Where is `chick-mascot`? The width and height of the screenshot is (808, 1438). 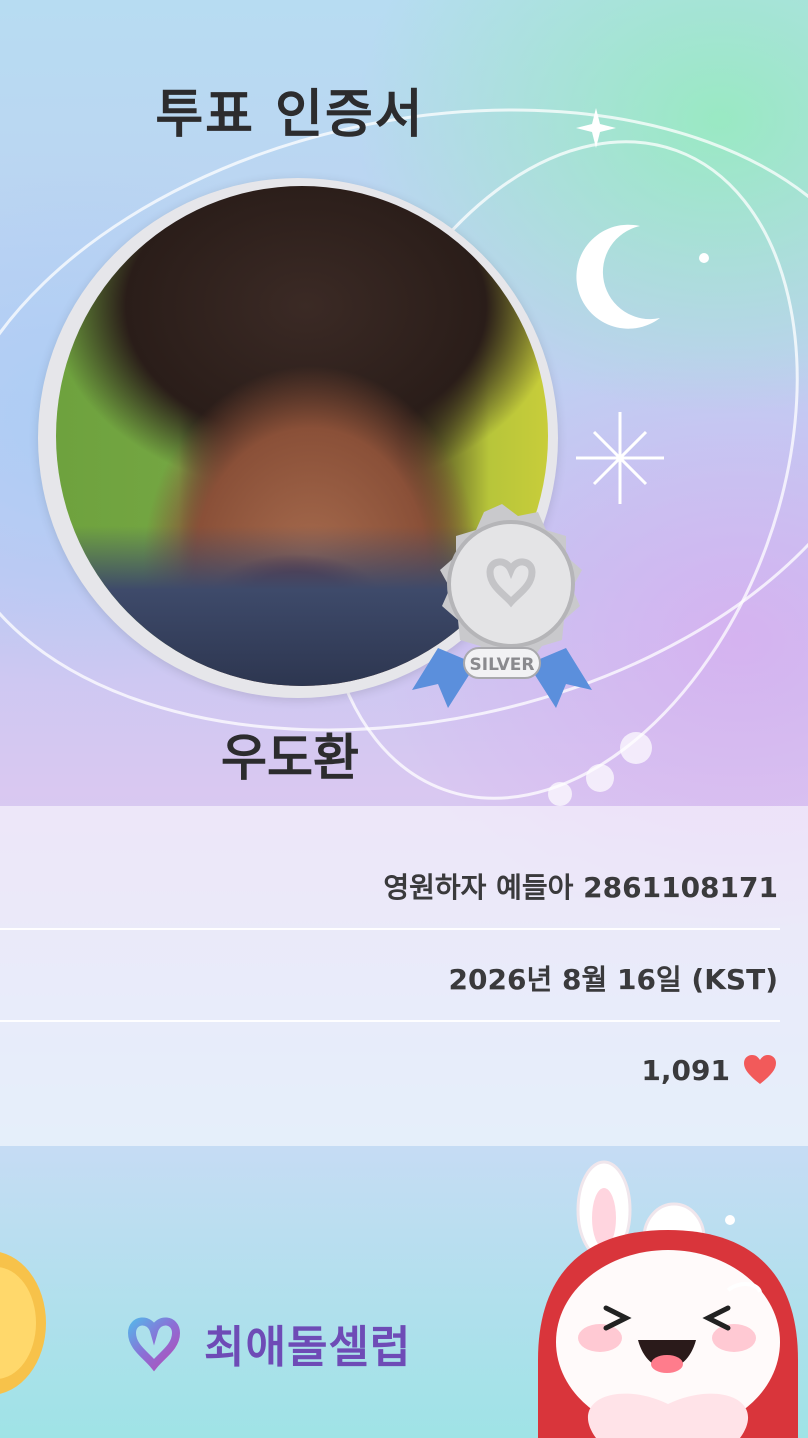 chick-mascot is located at coordinates (23, 1323).